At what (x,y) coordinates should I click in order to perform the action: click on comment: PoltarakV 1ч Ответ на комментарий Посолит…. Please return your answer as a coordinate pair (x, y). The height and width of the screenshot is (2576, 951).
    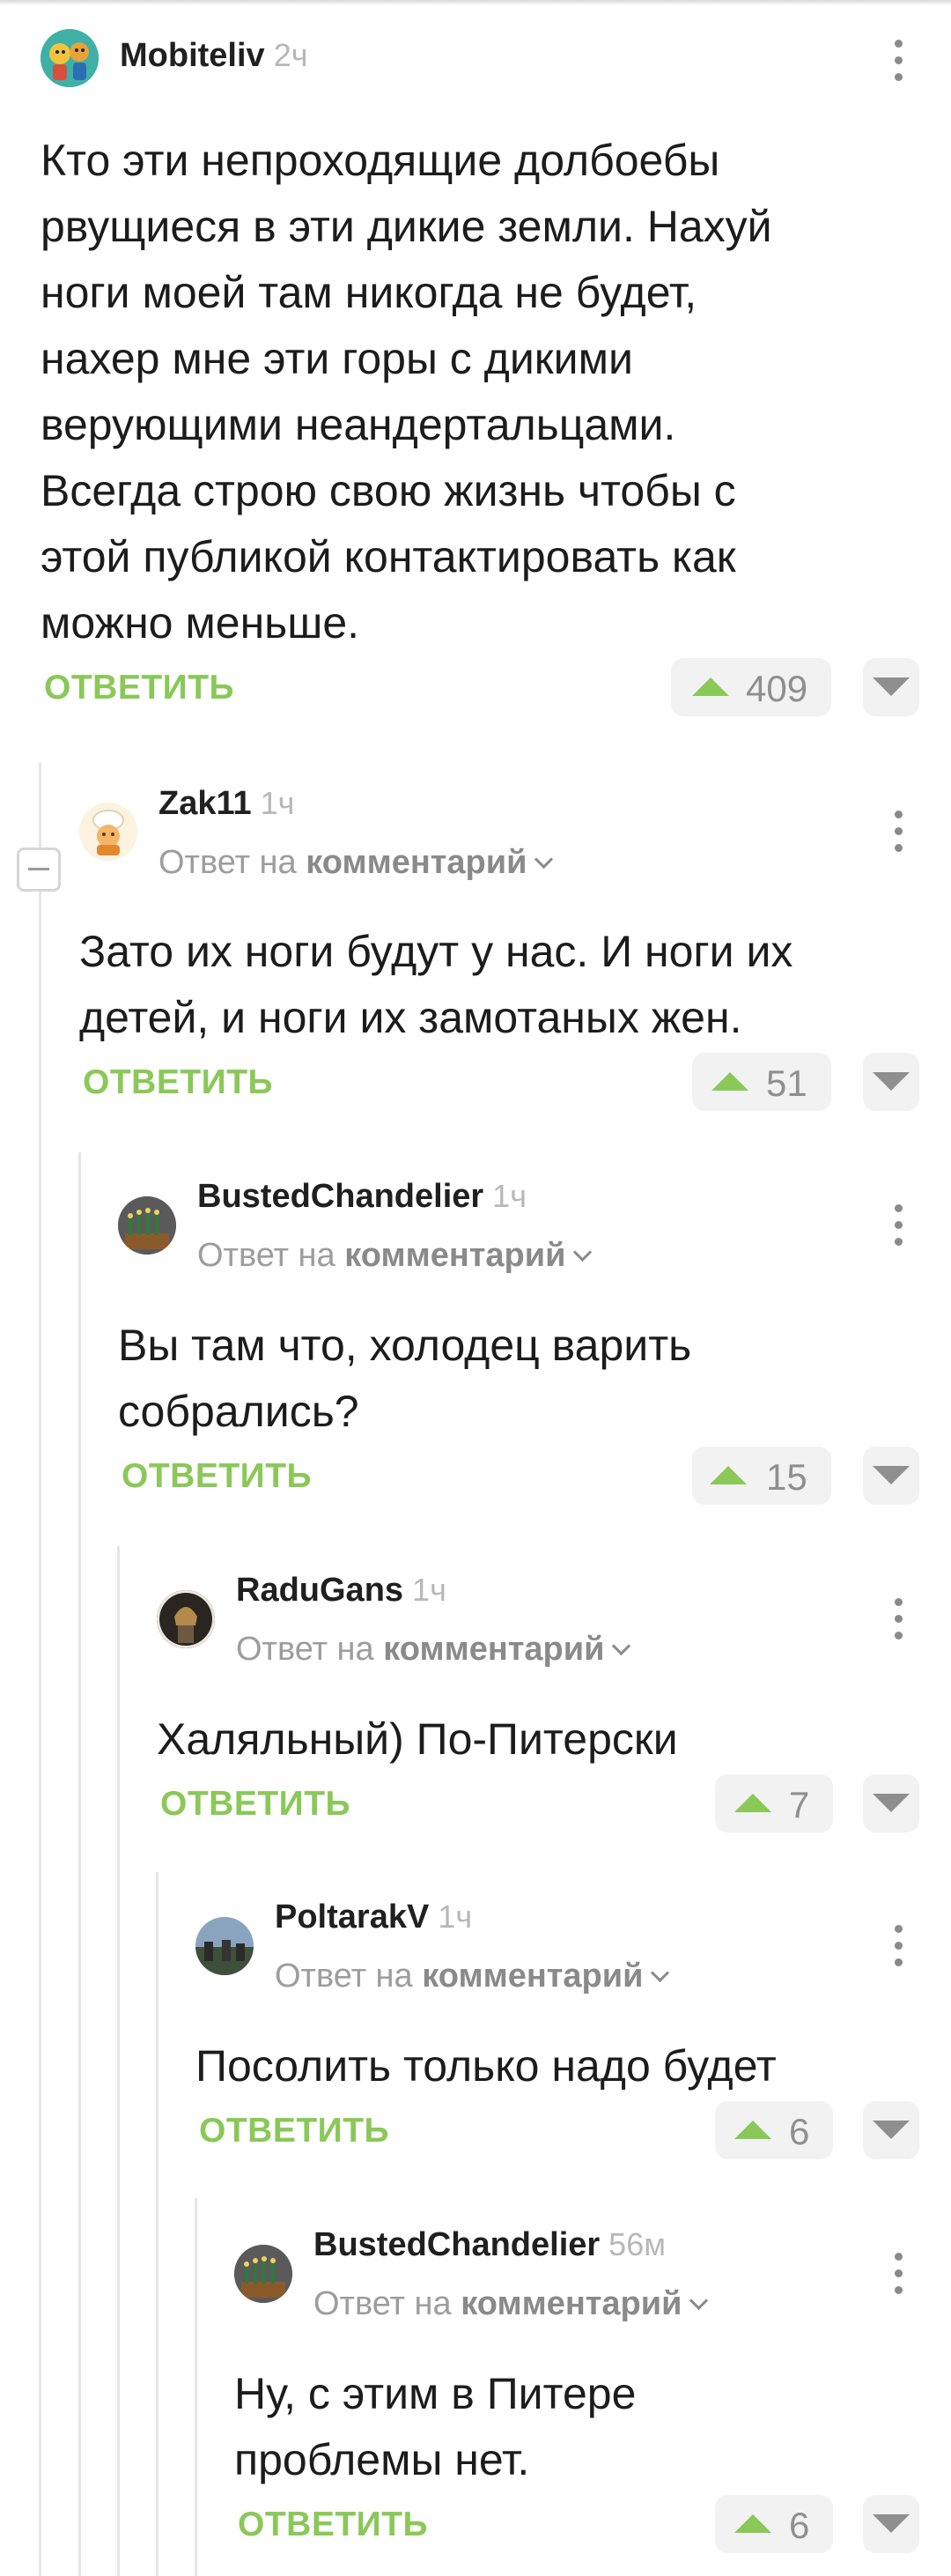
    Looking at the image, I should click on (573, 2034).